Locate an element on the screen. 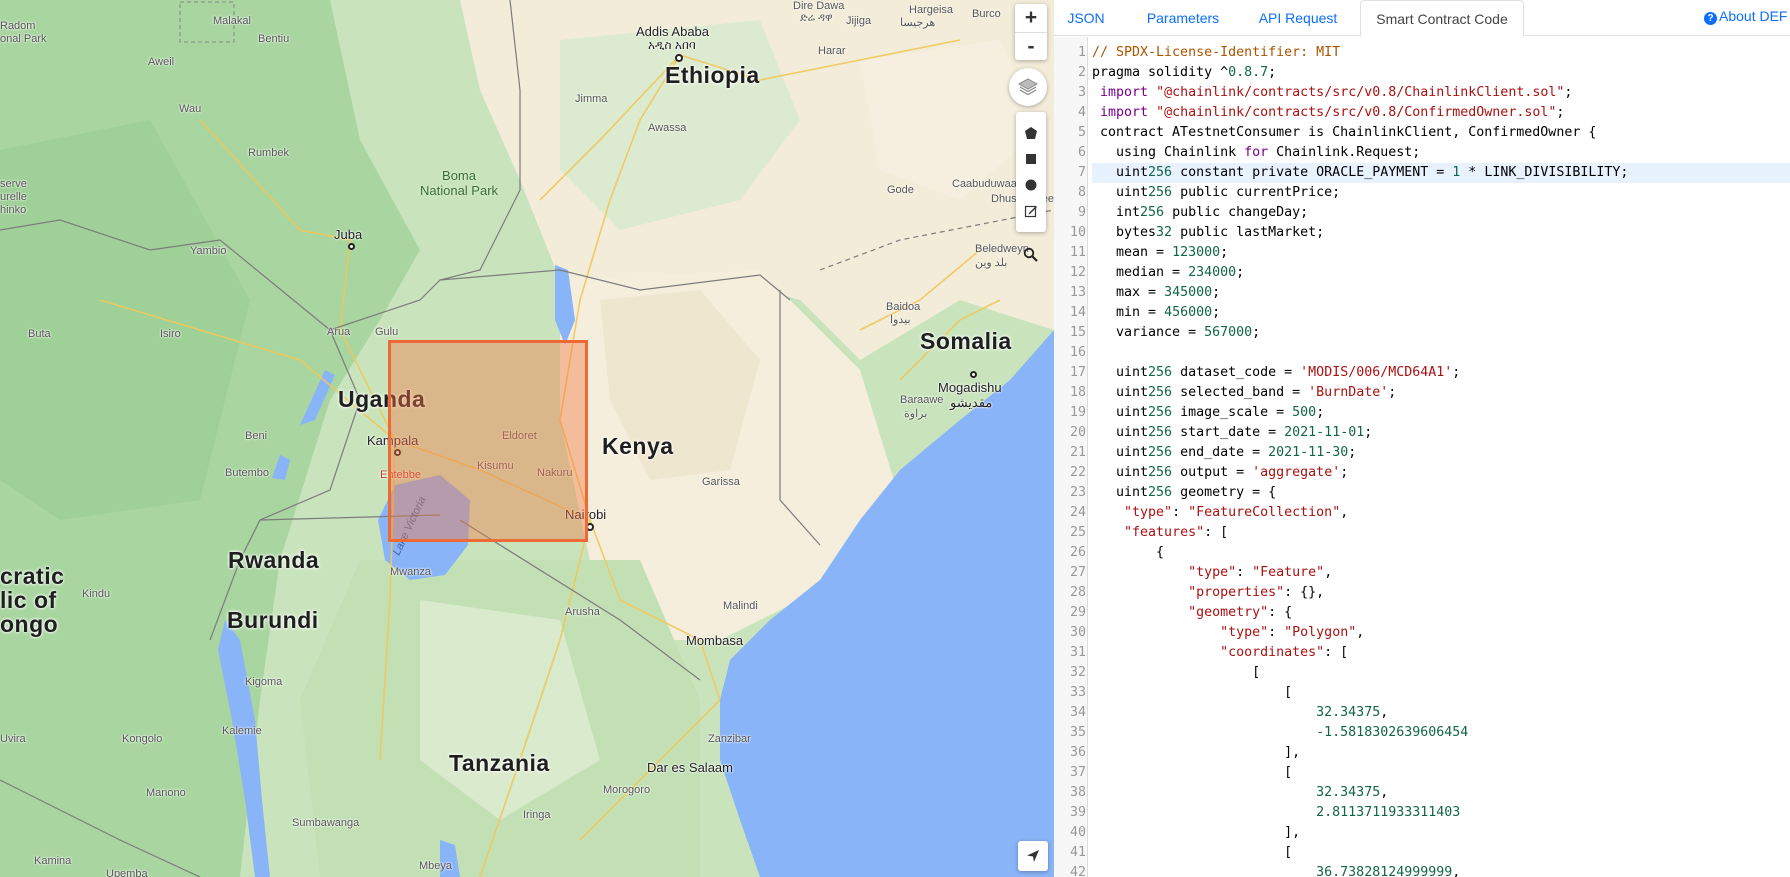  line-number: 9 is located at coordinates (1081, 212).